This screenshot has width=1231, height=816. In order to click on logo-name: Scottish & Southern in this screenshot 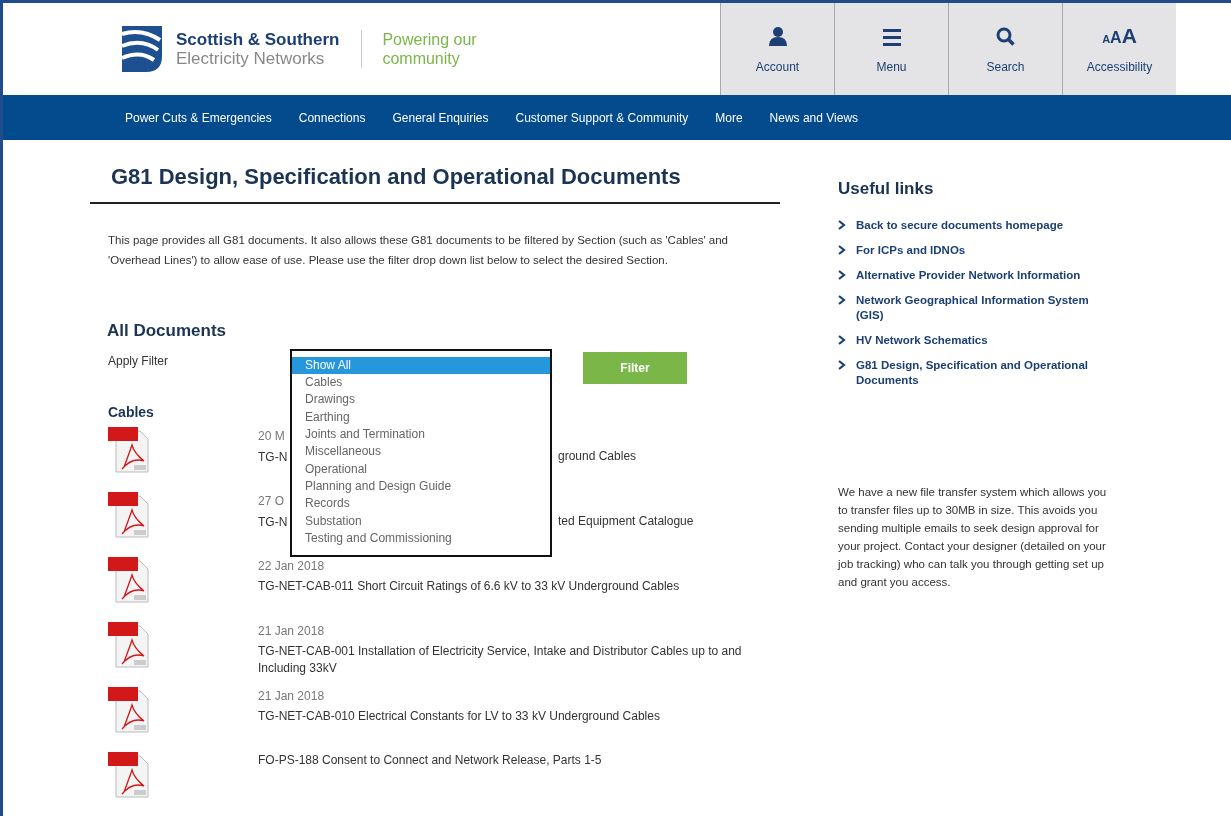, I will do `click(258, 39)`.